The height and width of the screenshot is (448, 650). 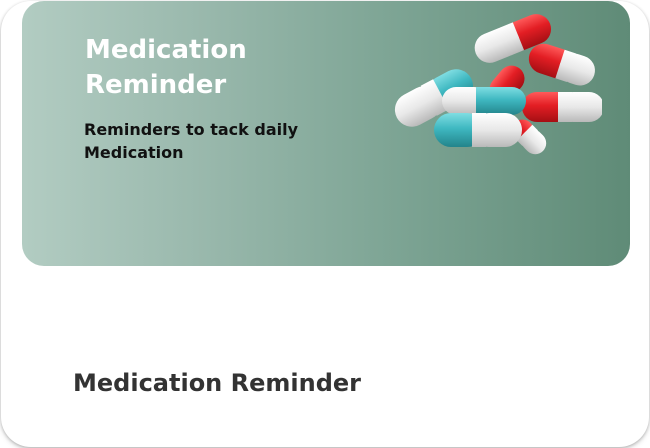 I want to click on capsule-teal-white-center, so click(x=484, y=101).